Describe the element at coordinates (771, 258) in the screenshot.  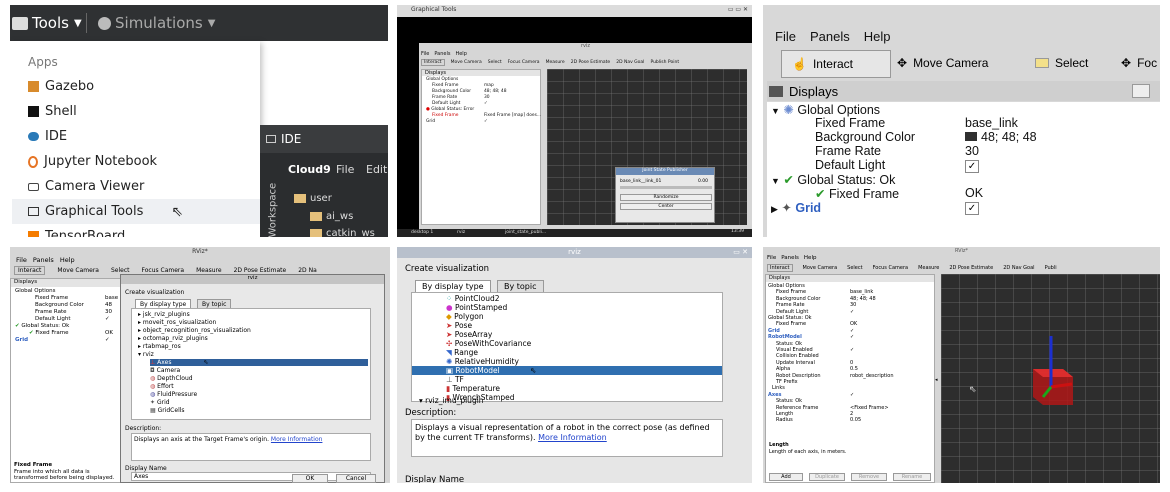
I see `menu-file: File` at that location.